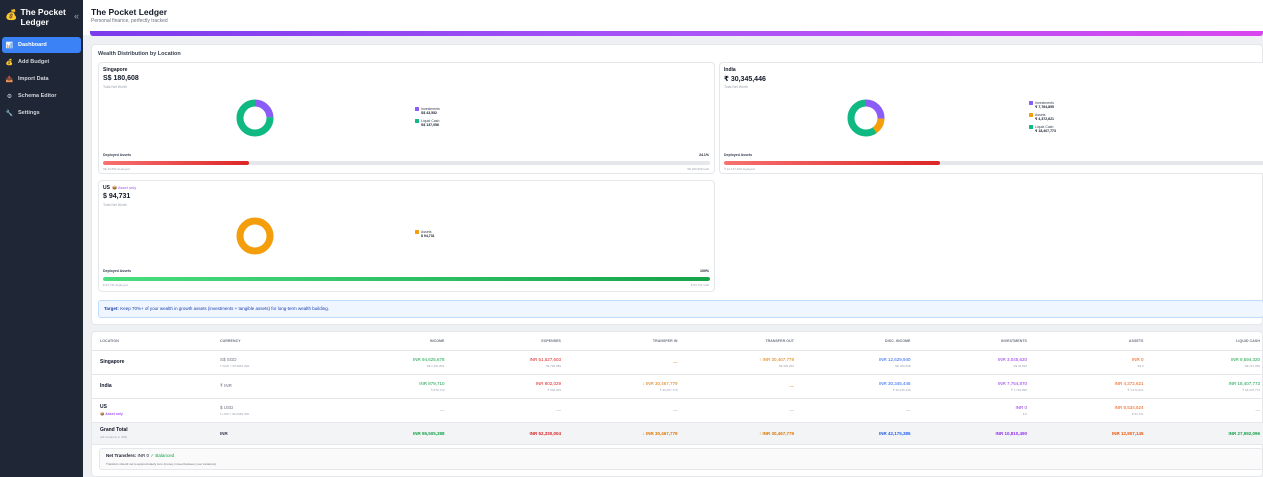 The width and height of the screenshot is (1263, 477). Describe the element at coordinates (1127, 433) in the screenshot. I see `value-main: INR 12,907,145` at that location.